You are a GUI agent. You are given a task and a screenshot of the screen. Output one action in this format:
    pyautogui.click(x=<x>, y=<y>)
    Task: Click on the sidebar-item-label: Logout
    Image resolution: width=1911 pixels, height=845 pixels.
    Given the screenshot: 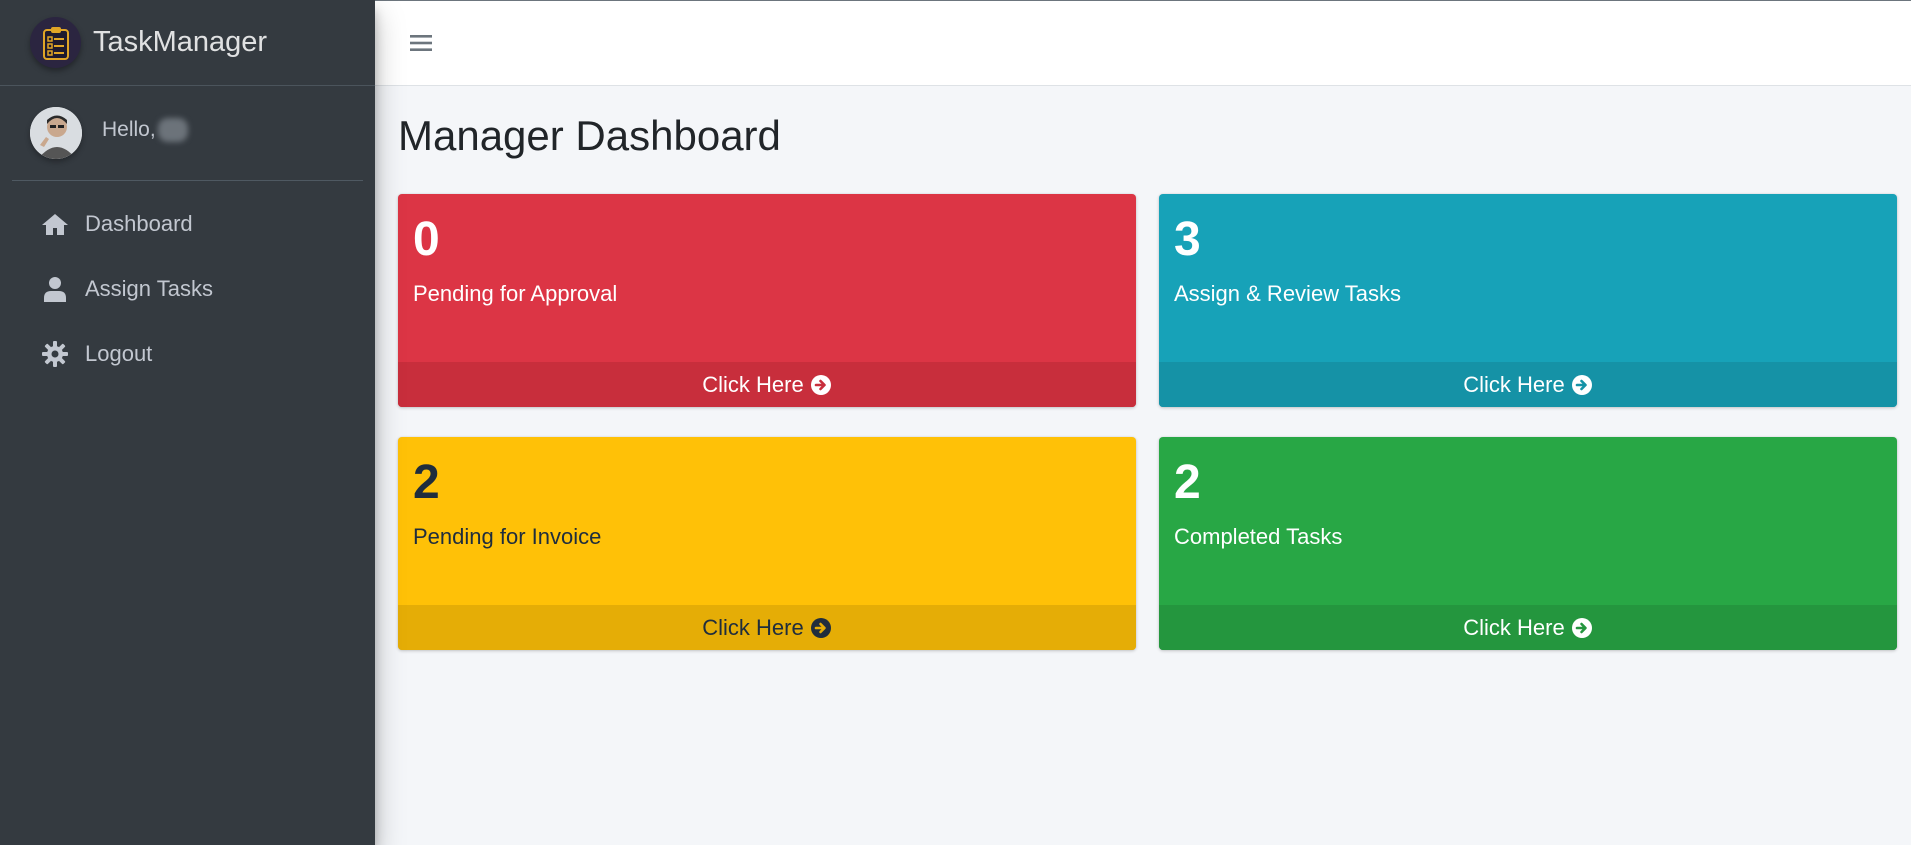 What is the action you would take?
    pyautogui.click(x=119, y=353)
    